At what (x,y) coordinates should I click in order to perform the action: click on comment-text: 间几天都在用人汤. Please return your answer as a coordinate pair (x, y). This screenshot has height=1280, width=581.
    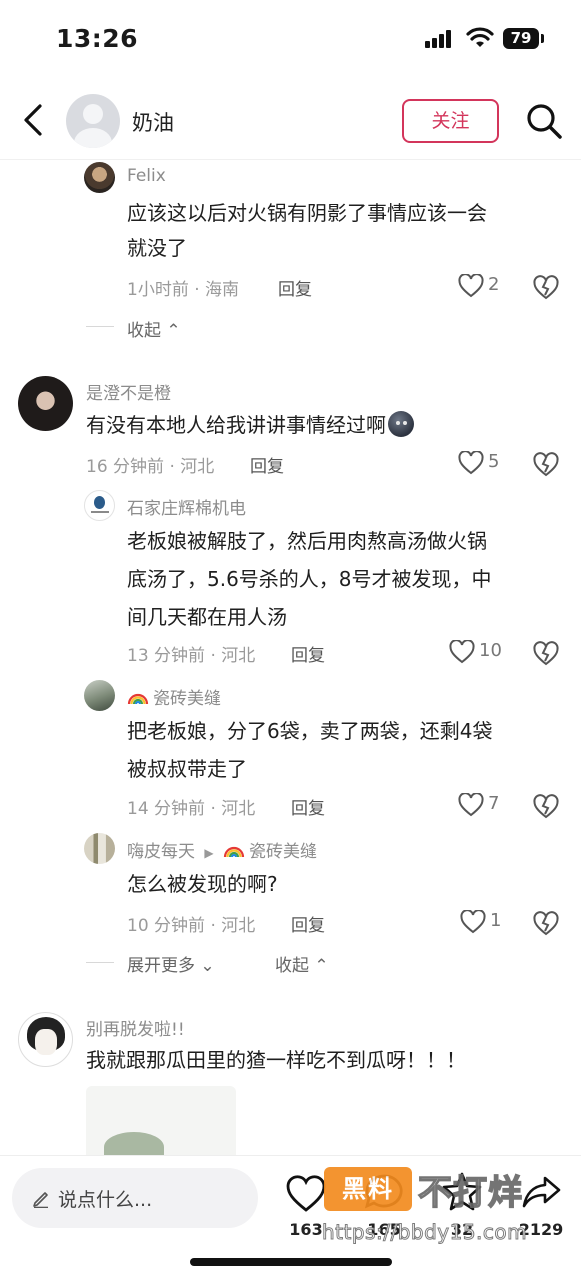
    Looking at the image, I should click on (207, 617).